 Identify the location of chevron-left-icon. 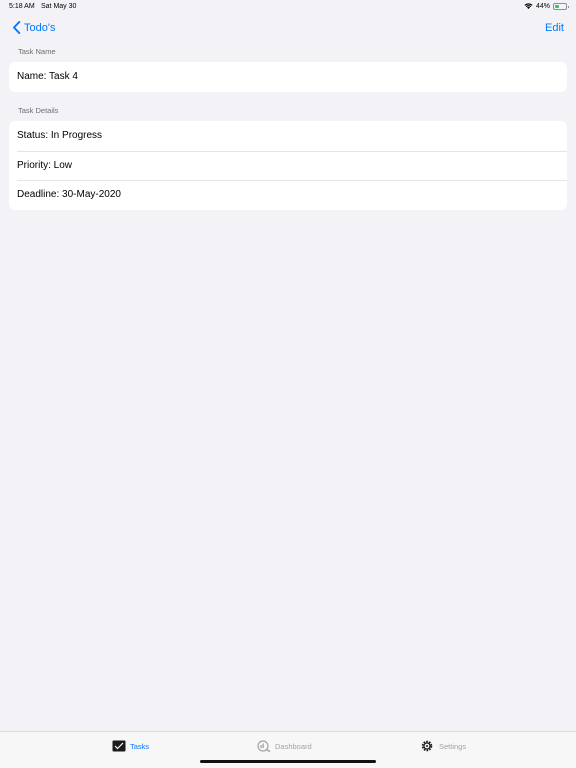
(17, 27).